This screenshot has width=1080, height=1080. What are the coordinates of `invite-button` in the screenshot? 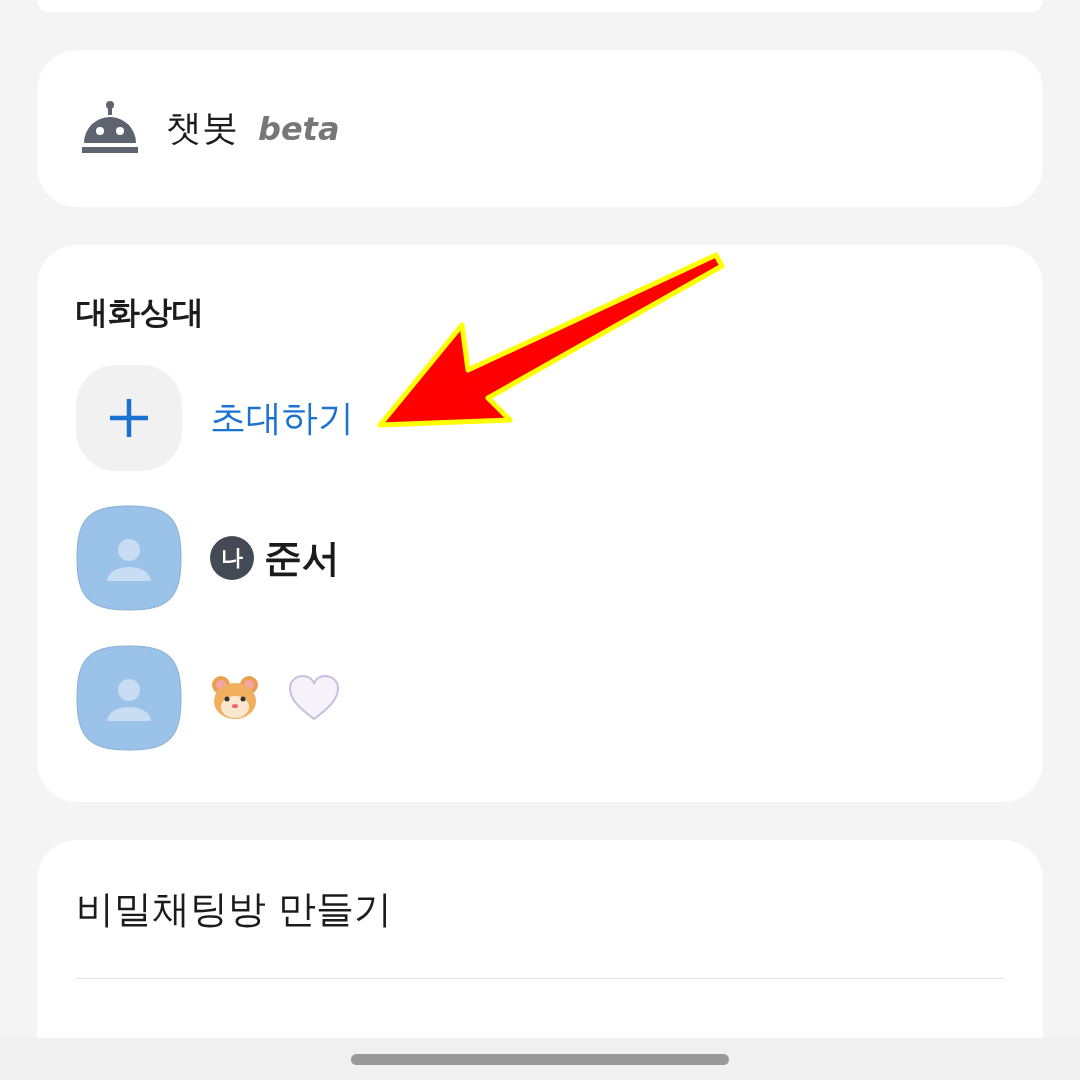 It's located at (129, 418).